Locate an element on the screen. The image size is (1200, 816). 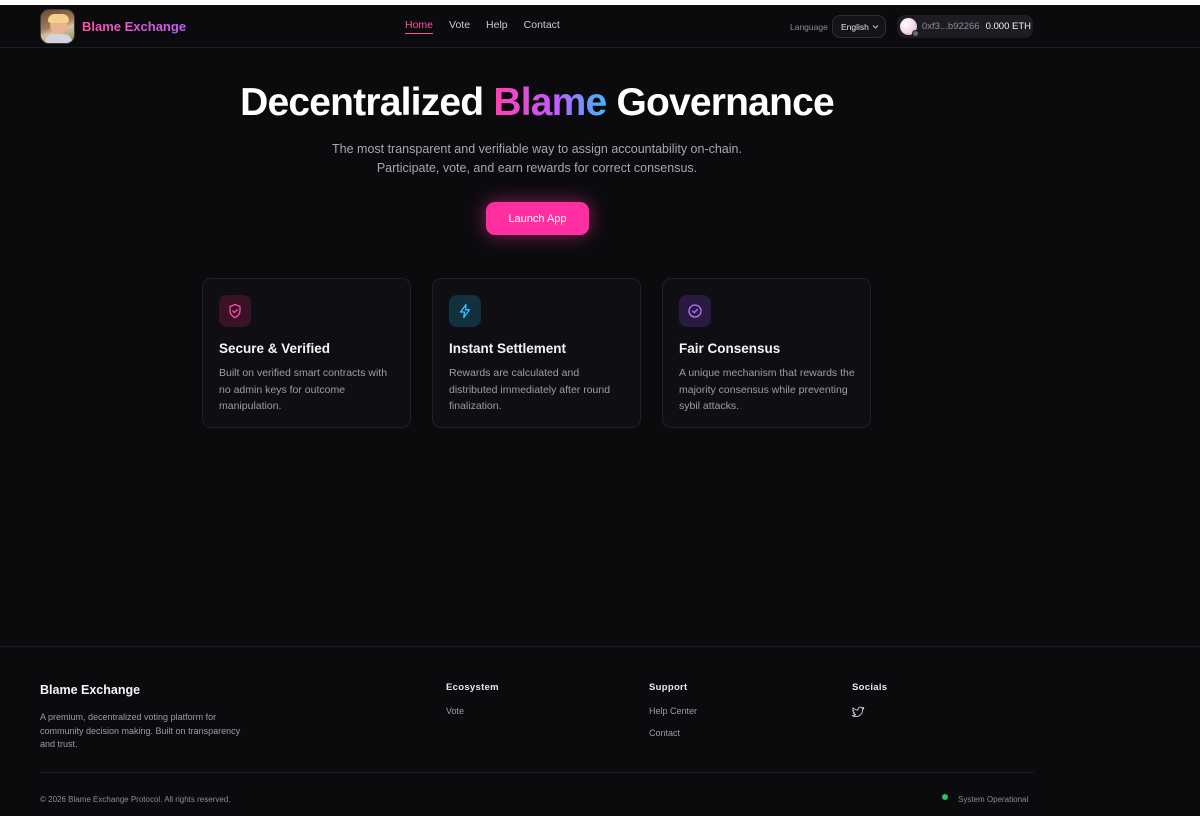
nav-link-help: Help is located at coordinates (497, 26).